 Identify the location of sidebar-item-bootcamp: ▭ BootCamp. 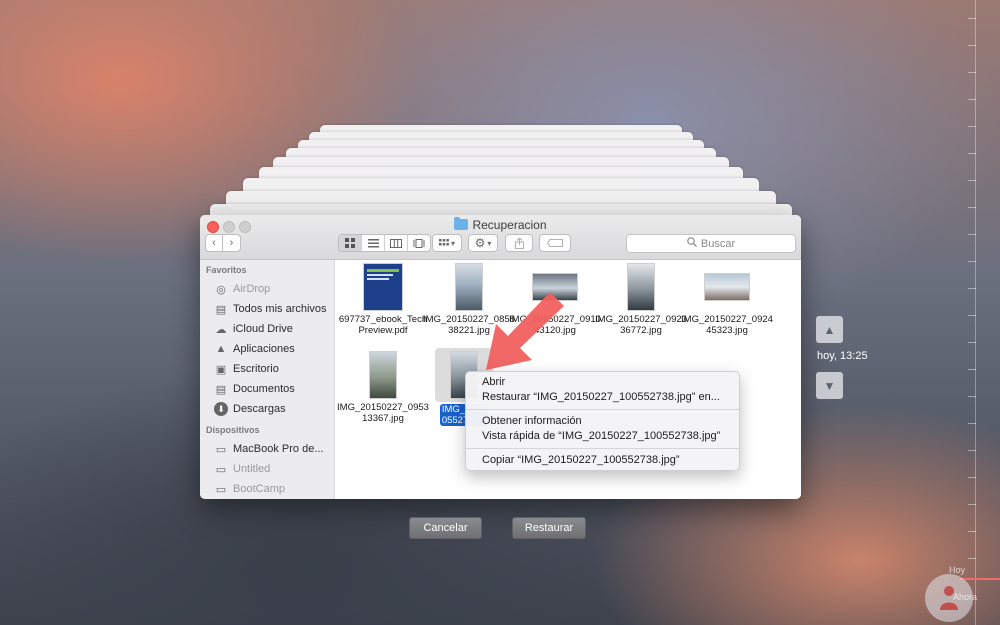
(267, 489).